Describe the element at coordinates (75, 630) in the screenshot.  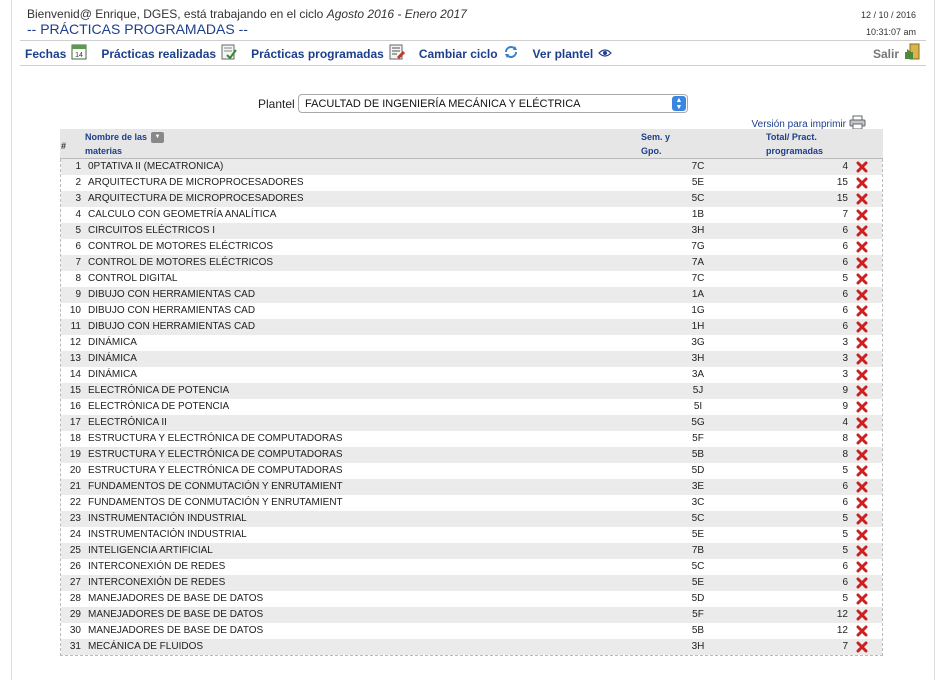
I see `row-number: 30` at that location.